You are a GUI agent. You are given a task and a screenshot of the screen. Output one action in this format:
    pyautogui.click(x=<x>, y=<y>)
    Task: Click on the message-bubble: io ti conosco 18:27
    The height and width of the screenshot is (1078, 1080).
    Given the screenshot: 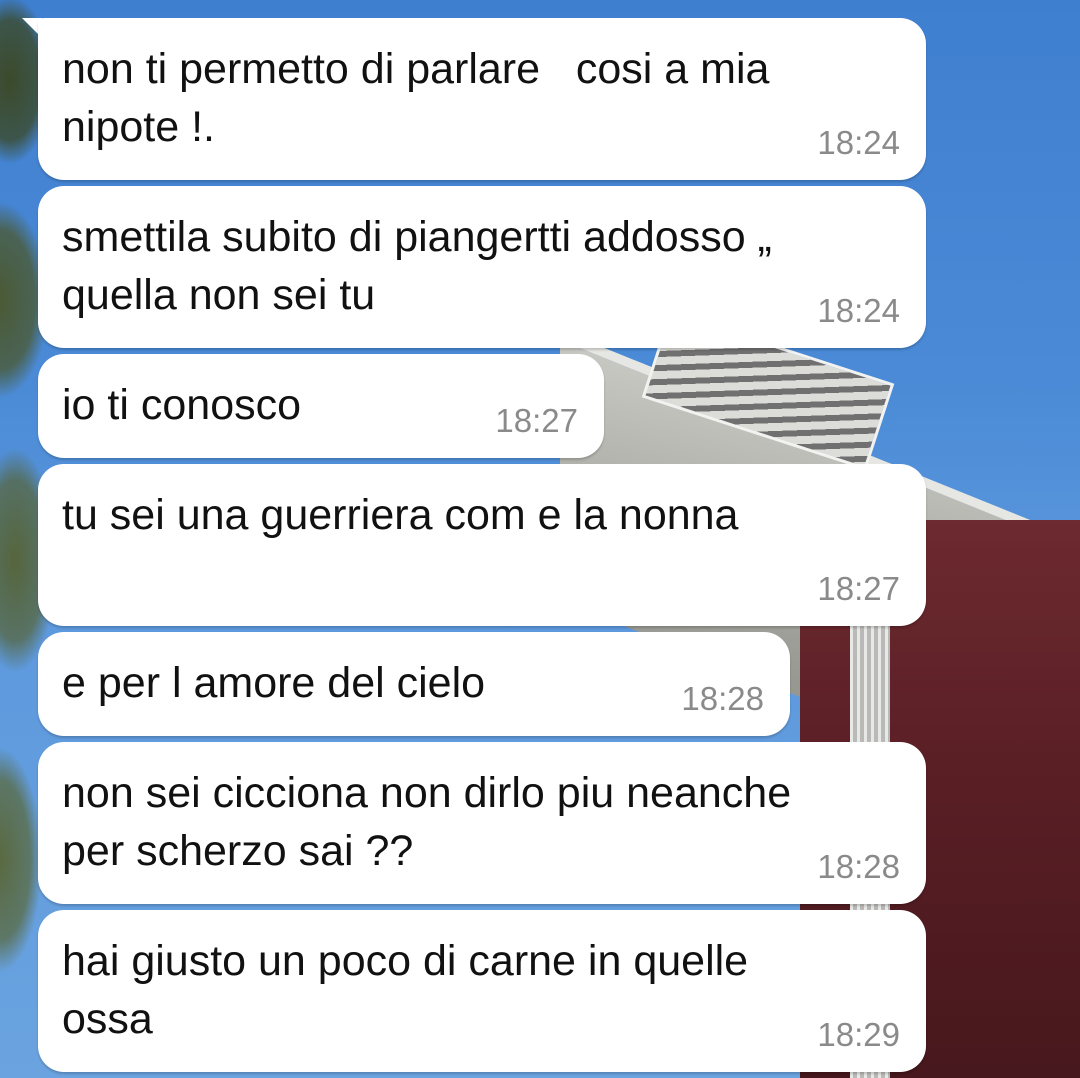 What is the action you would take?
    pyautogui.click(x=321, y=406)
    